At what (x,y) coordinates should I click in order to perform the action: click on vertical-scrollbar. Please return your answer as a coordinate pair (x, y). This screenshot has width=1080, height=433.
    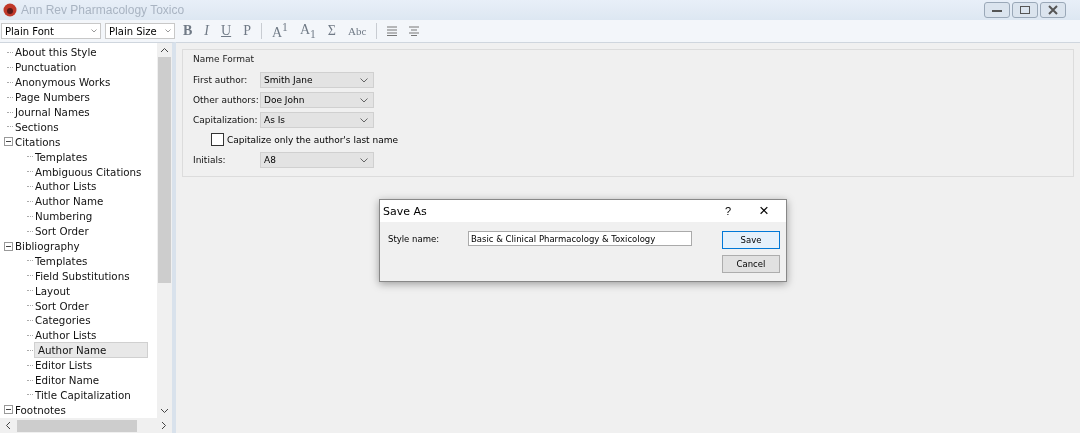
    Looking at the image, I should click on (164, 230).